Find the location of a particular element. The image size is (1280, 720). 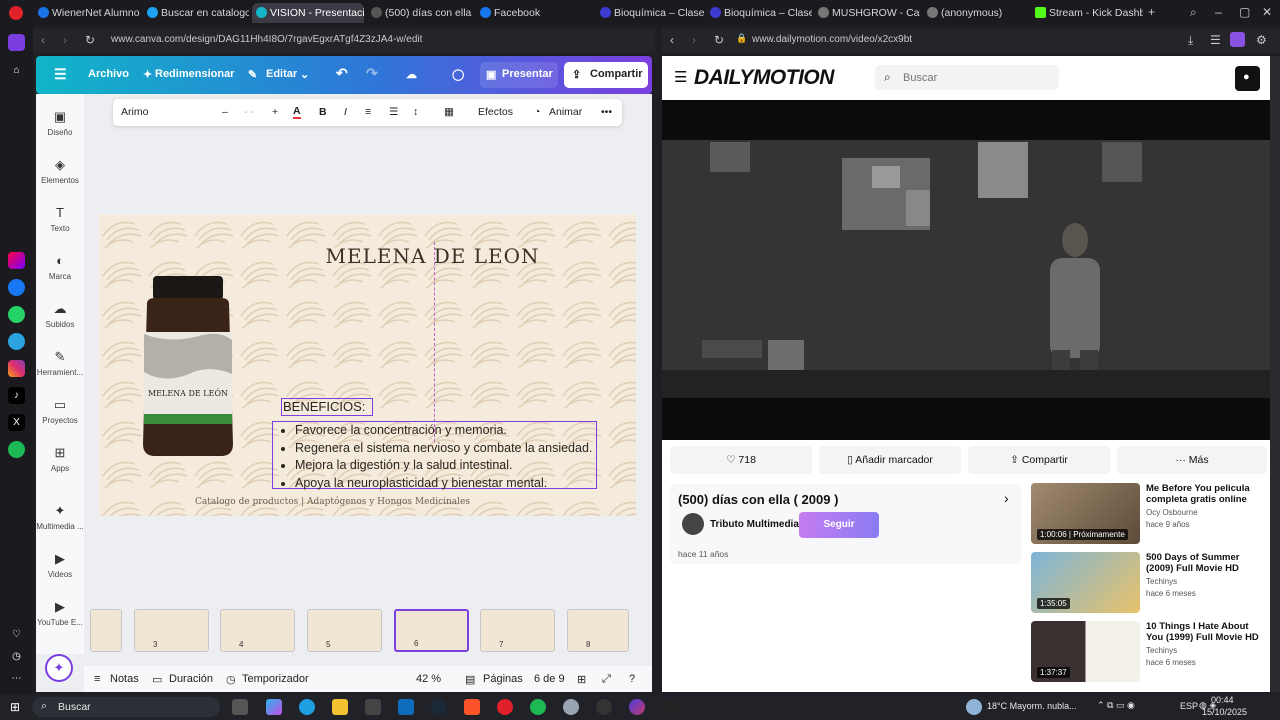

chevron-right-icon: › is located at coordinates (1006, 498).